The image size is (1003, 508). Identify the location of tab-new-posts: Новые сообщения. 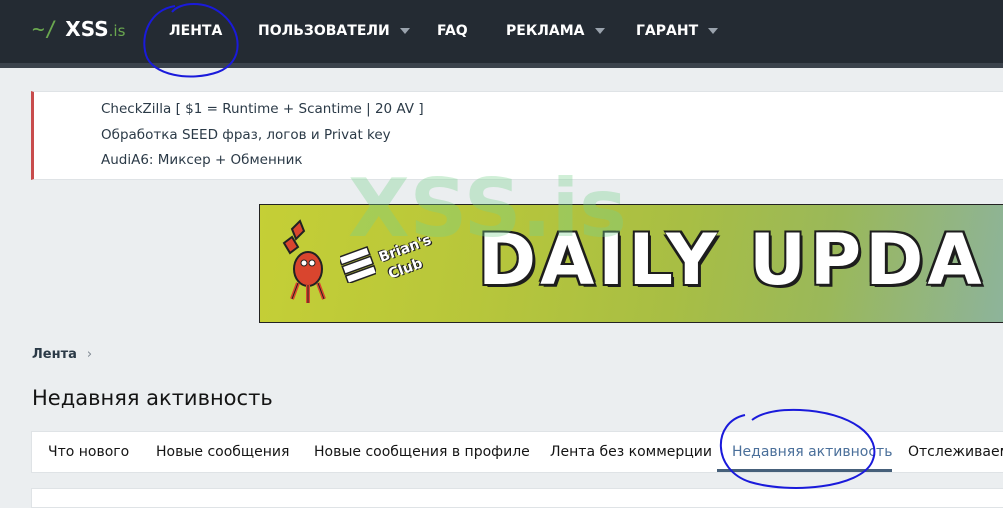
(222, 452).